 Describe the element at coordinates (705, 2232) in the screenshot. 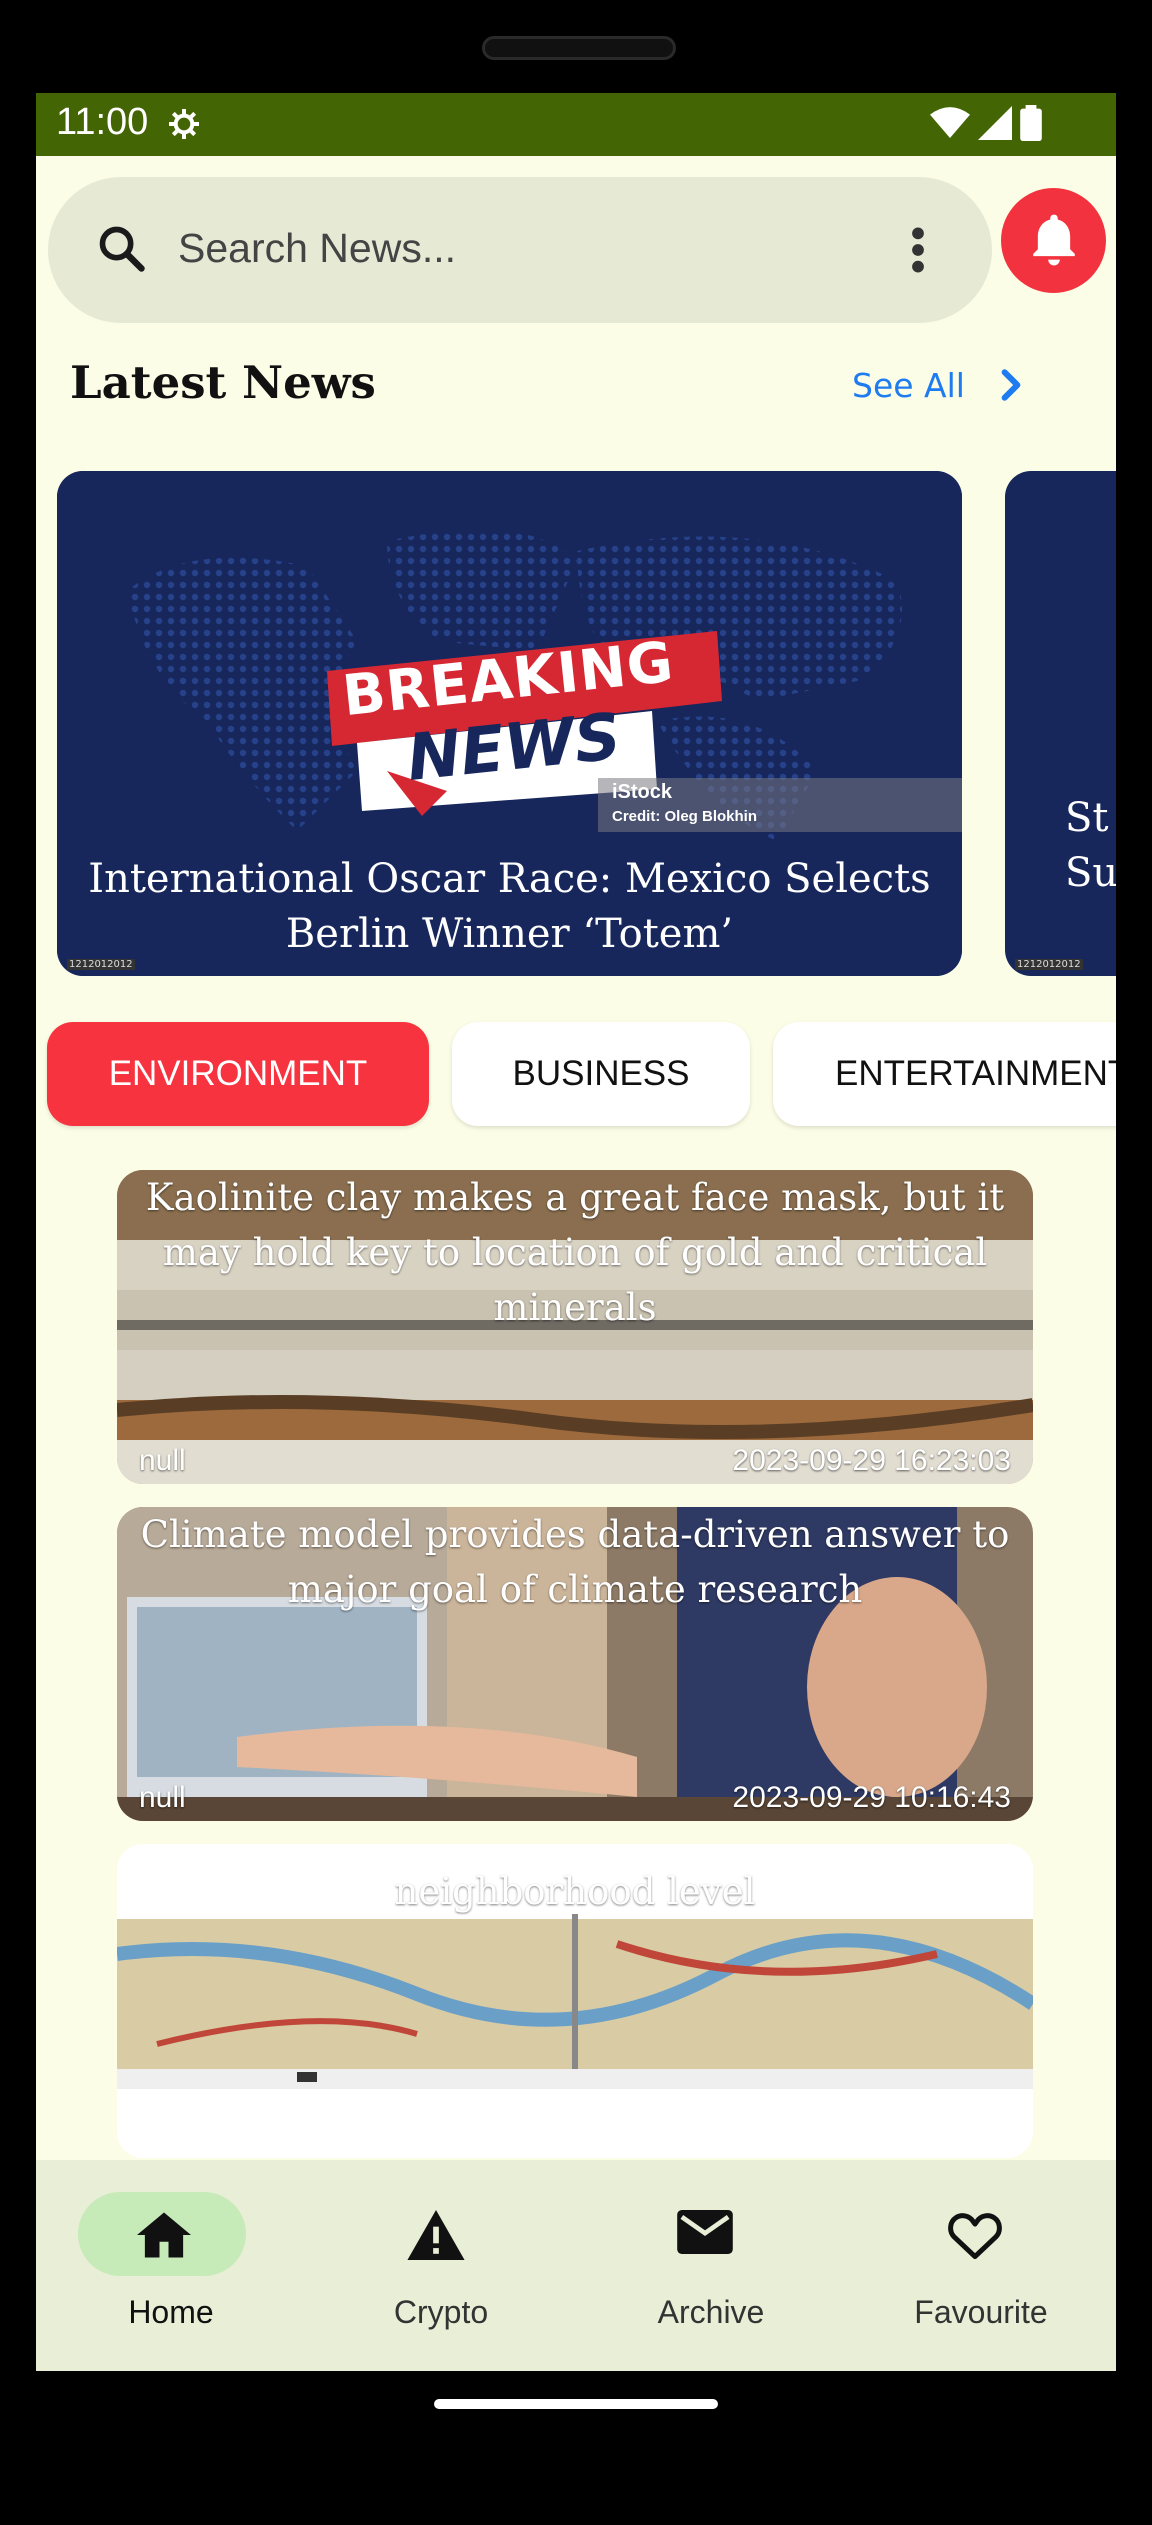

I see `mail-icon` at that location.